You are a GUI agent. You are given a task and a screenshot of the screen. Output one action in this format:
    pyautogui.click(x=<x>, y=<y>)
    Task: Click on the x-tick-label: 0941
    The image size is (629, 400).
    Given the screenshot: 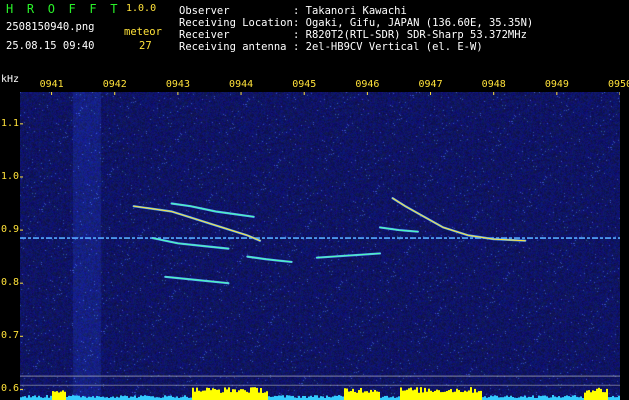 What is the action you would take?
    pyautogui.click(x=51, y=84)
    